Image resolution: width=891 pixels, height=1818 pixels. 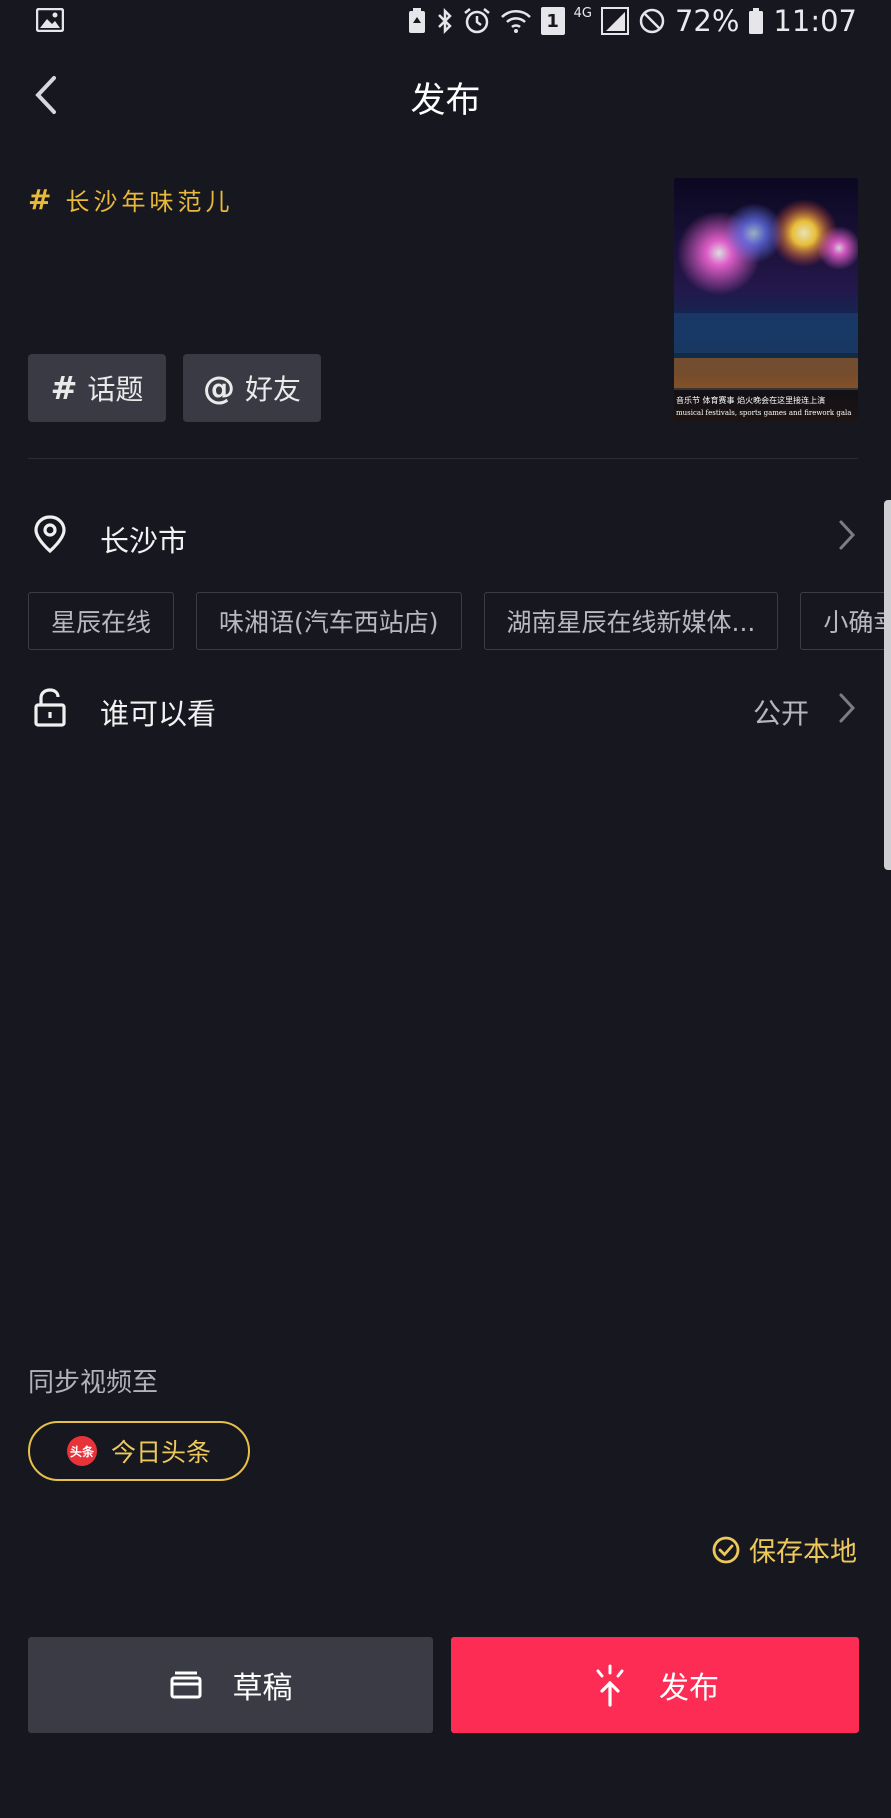 I want to click on page-title: 发布, so click(x=445, y=101).